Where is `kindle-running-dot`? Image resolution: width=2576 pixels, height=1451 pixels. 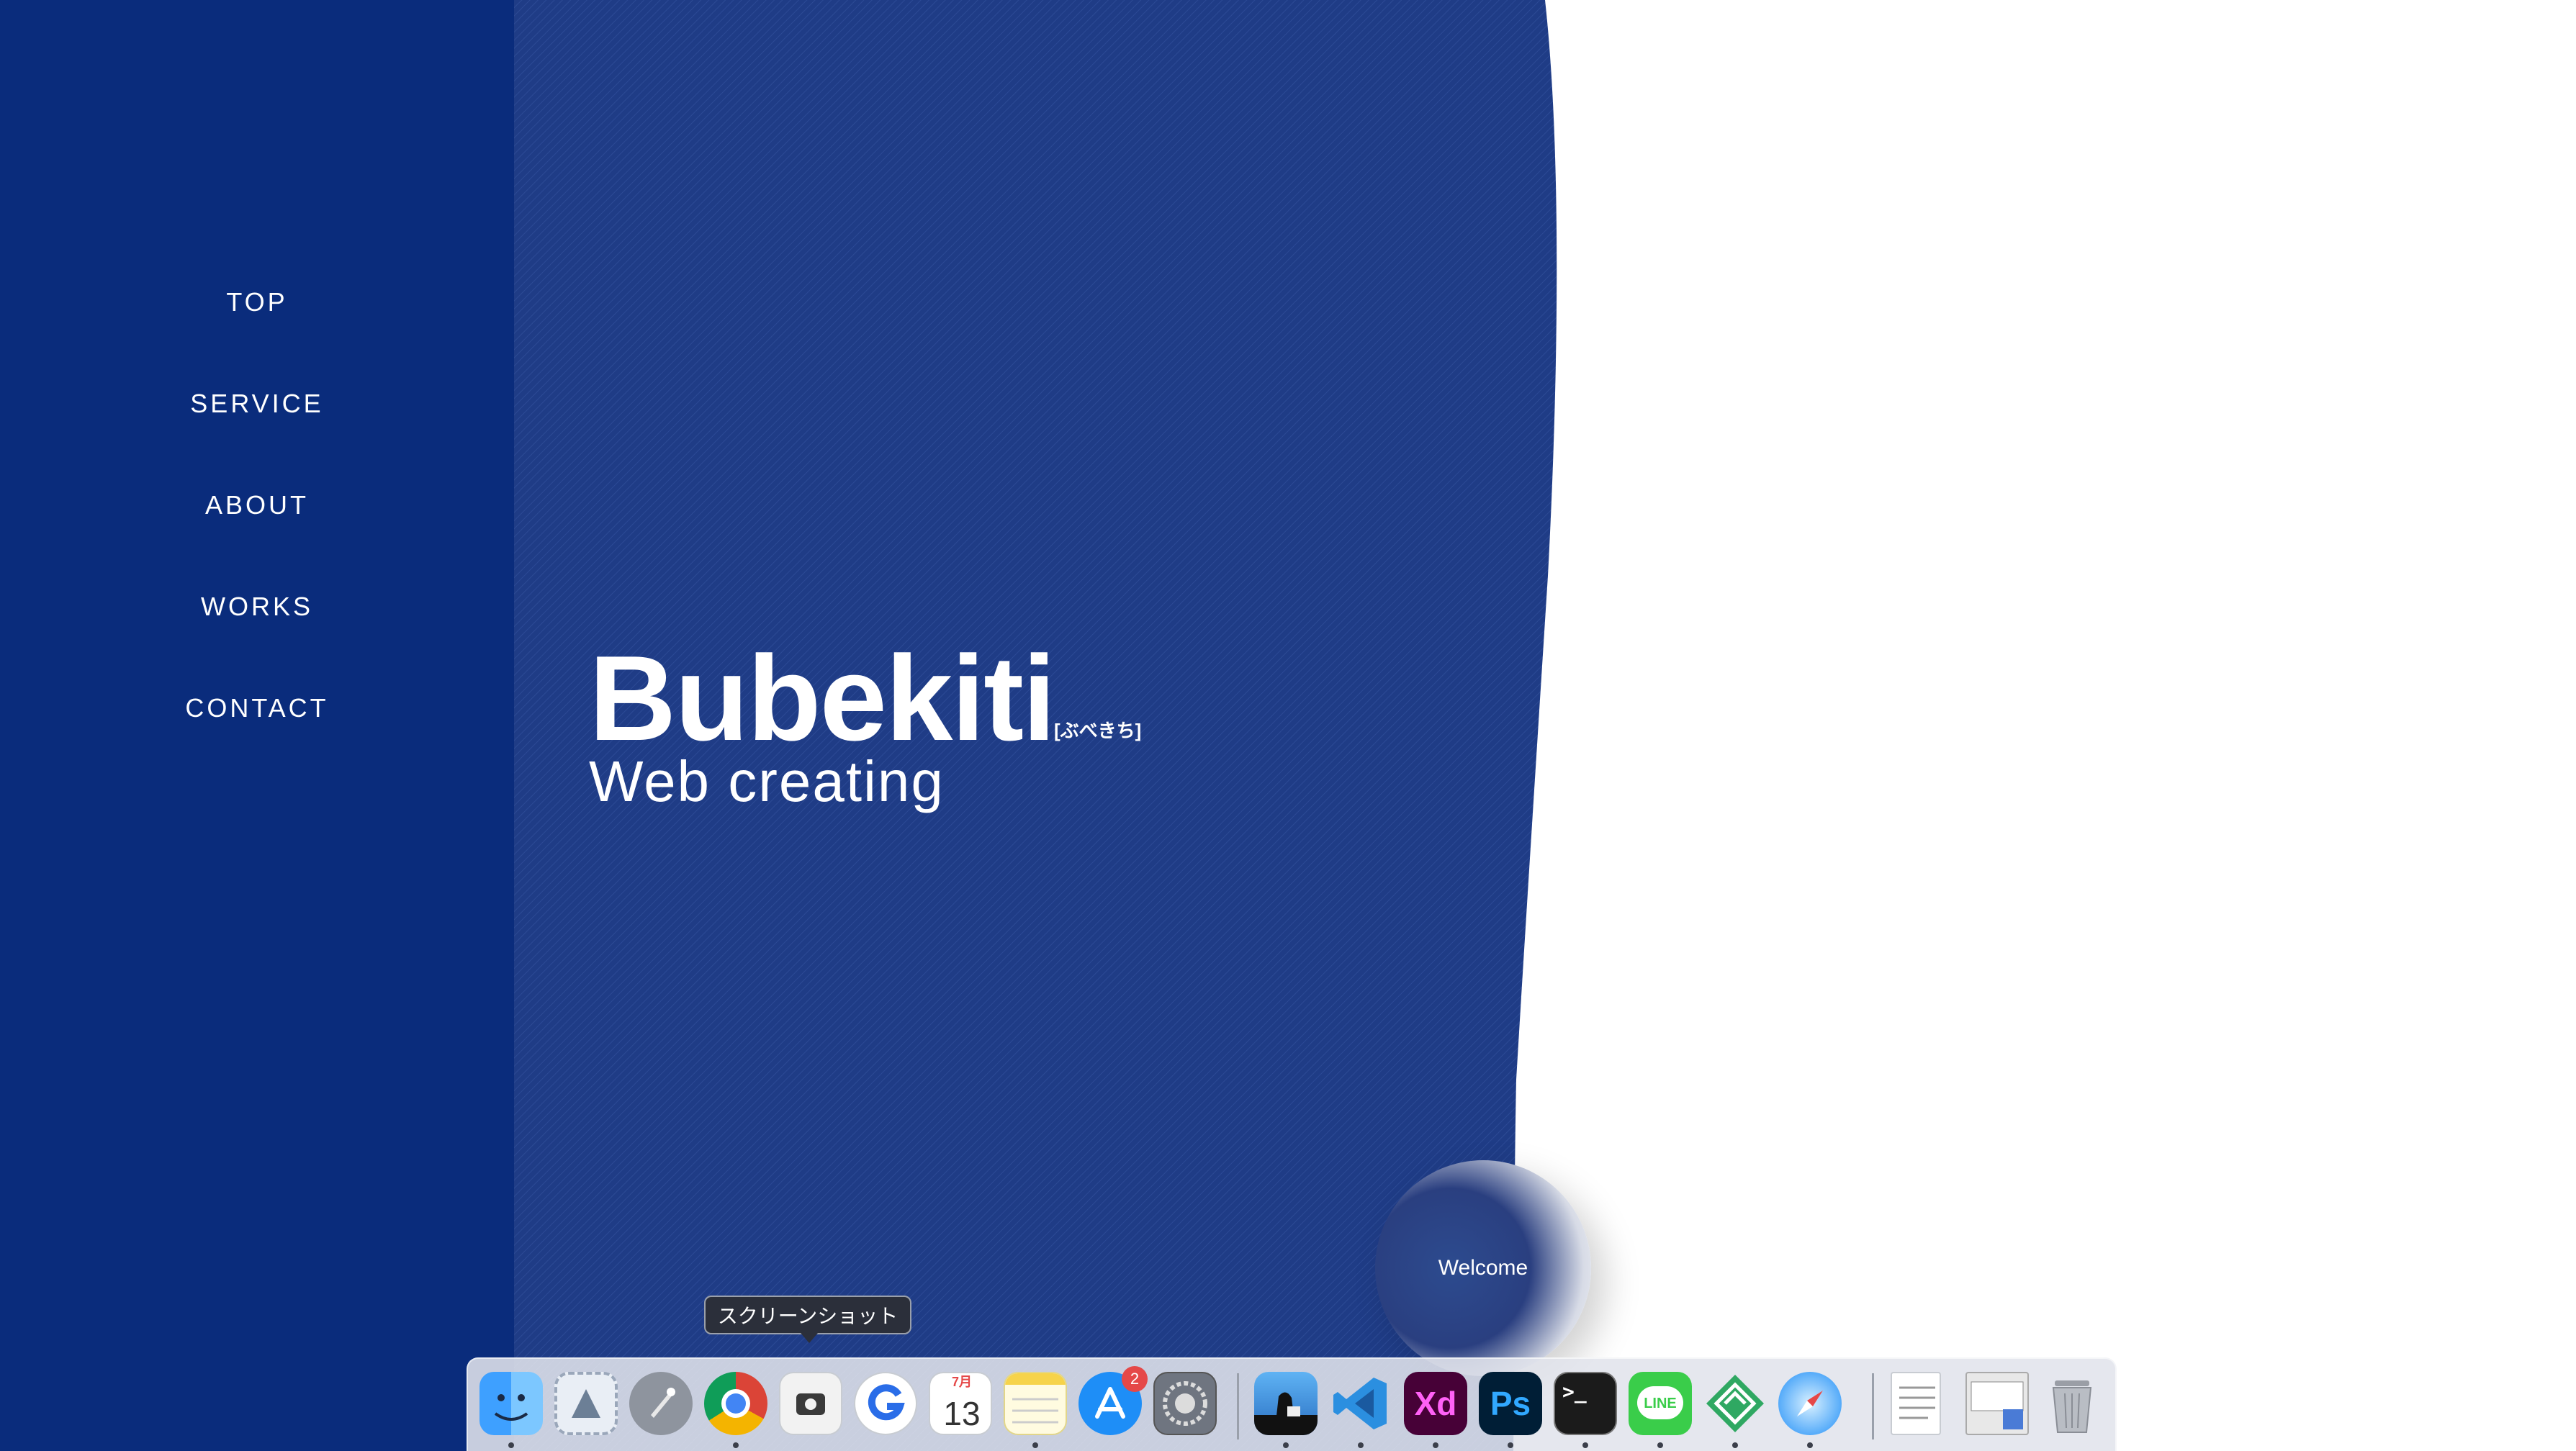
kindle-running-dot is located at coordinates (1286, 1445).